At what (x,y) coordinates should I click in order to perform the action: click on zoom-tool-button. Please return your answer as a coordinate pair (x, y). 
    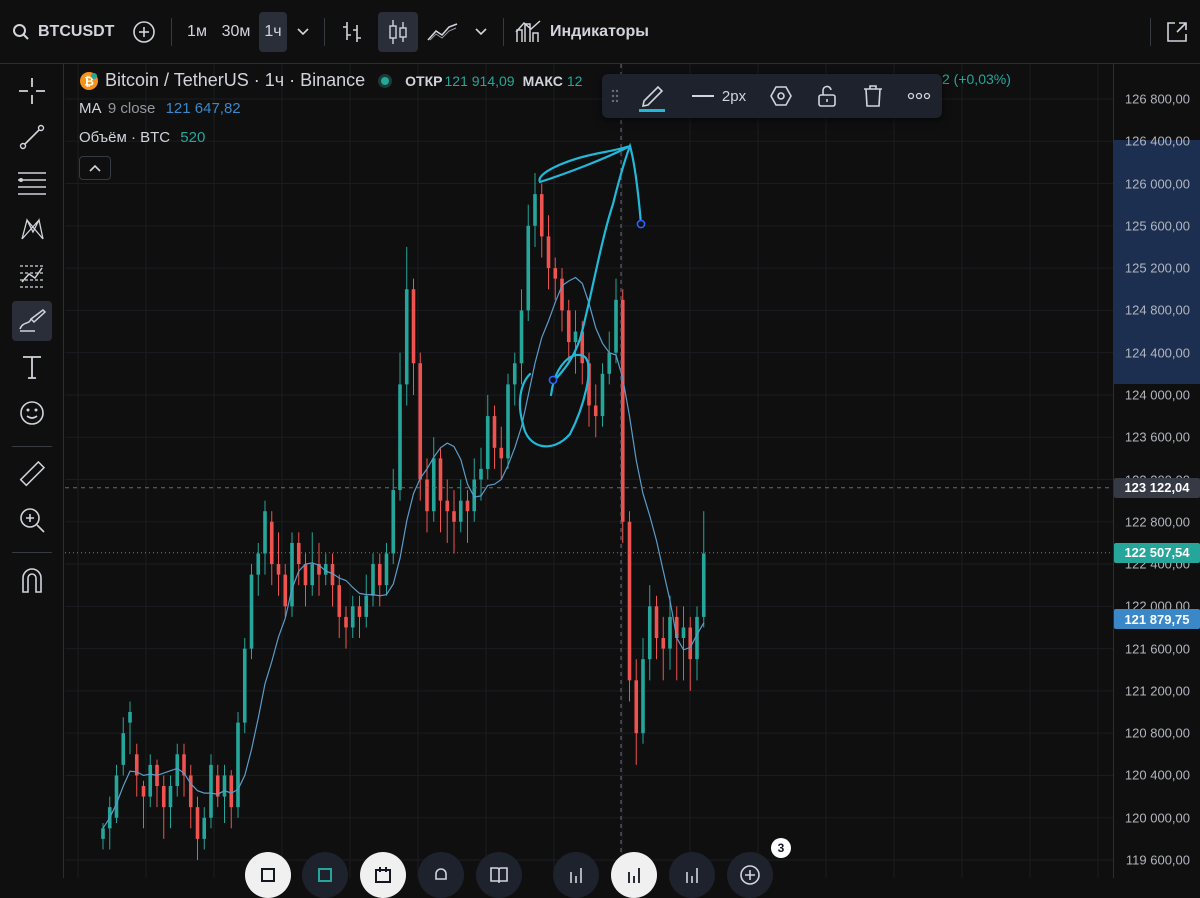
    Looking at the image, I should click on (32, 520).